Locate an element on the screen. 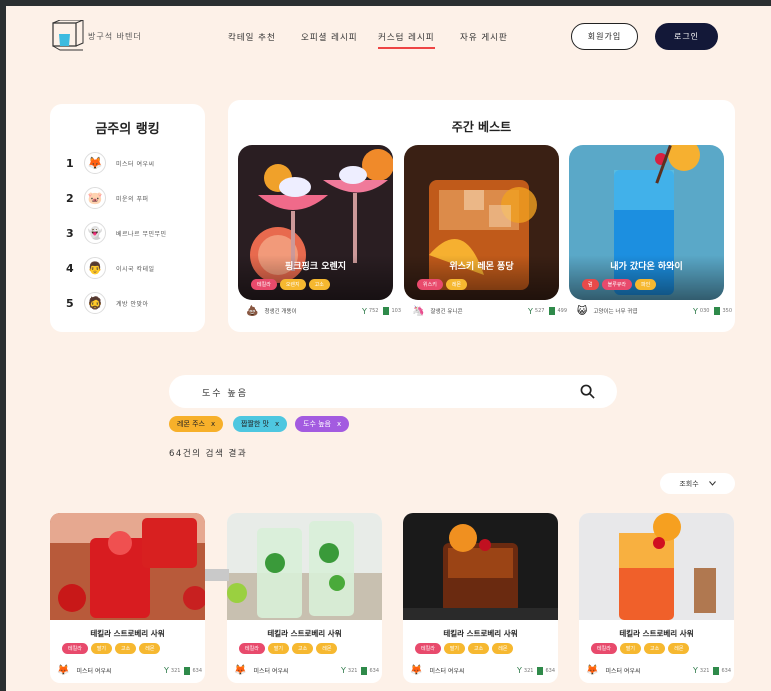  brand-name: 방구석 바텐더 is located at coordinates (115, 36).